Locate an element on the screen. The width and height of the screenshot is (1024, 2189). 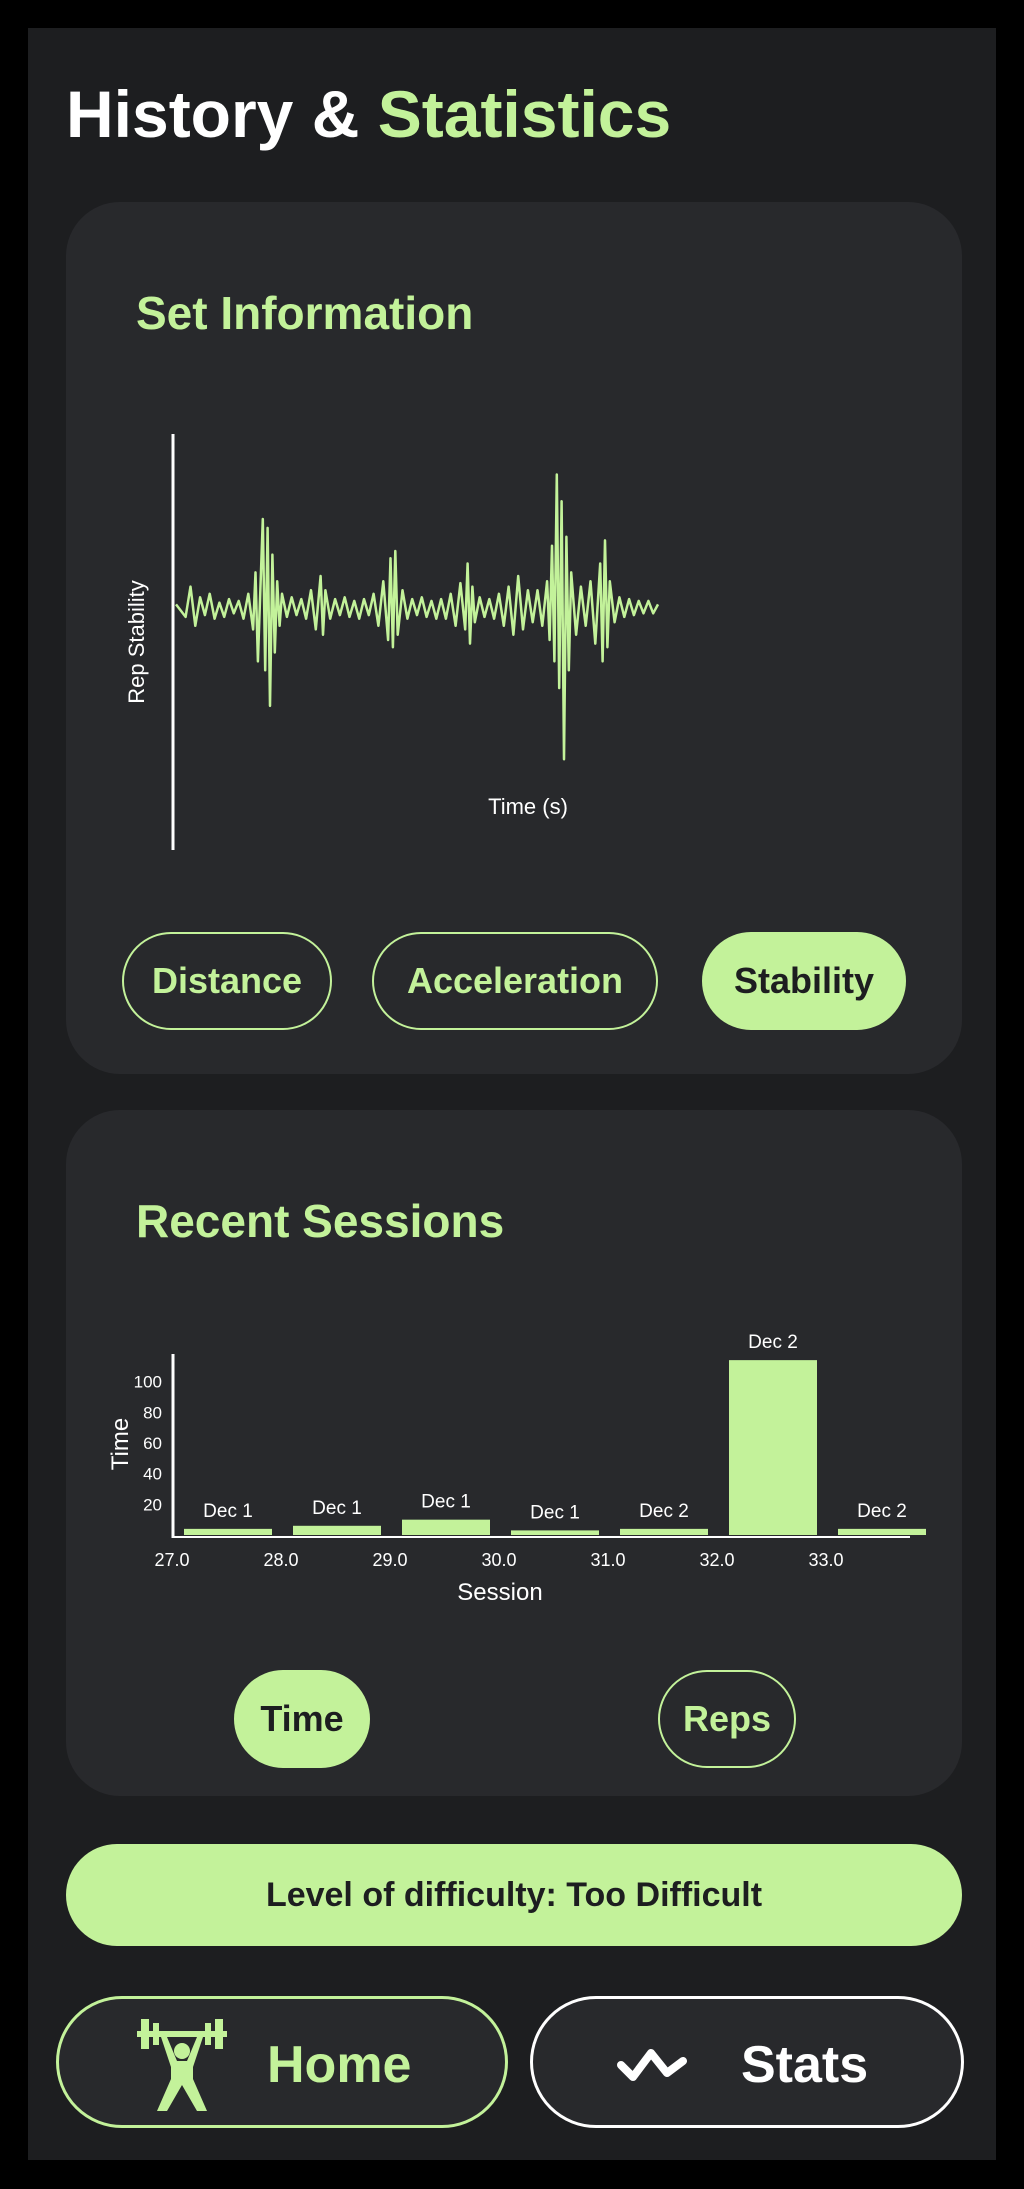
session-y-tick-label: 60 is located at coordinates (152, 1443).